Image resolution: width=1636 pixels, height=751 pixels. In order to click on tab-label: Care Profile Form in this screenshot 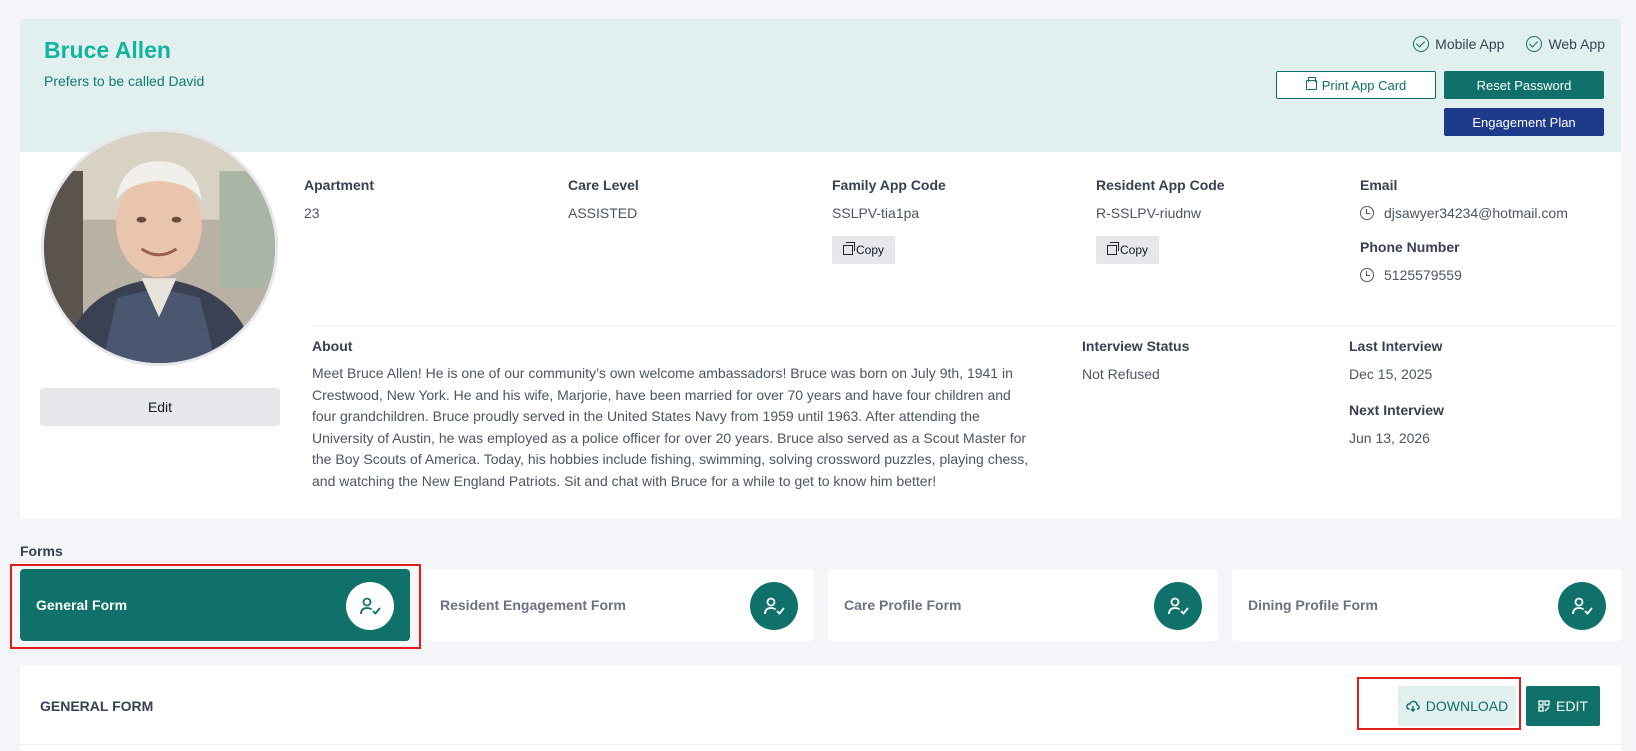, I will do `click(903, 605)`.